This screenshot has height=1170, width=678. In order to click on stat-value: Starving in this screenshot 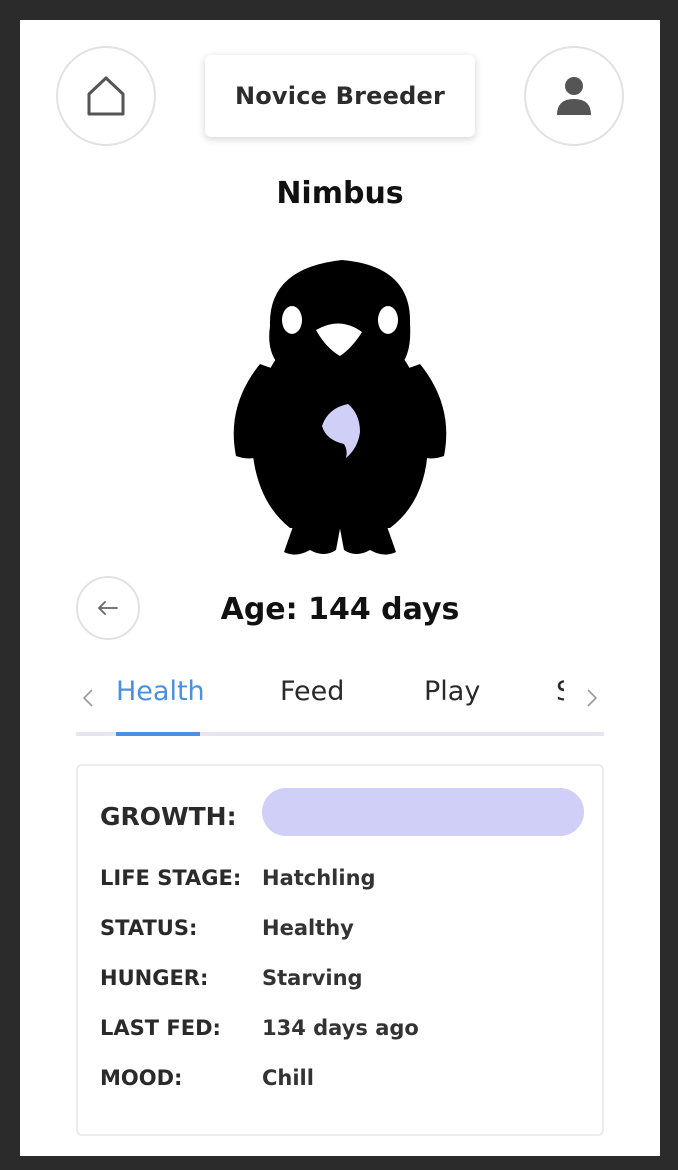, I will do `click(312, 978)`.